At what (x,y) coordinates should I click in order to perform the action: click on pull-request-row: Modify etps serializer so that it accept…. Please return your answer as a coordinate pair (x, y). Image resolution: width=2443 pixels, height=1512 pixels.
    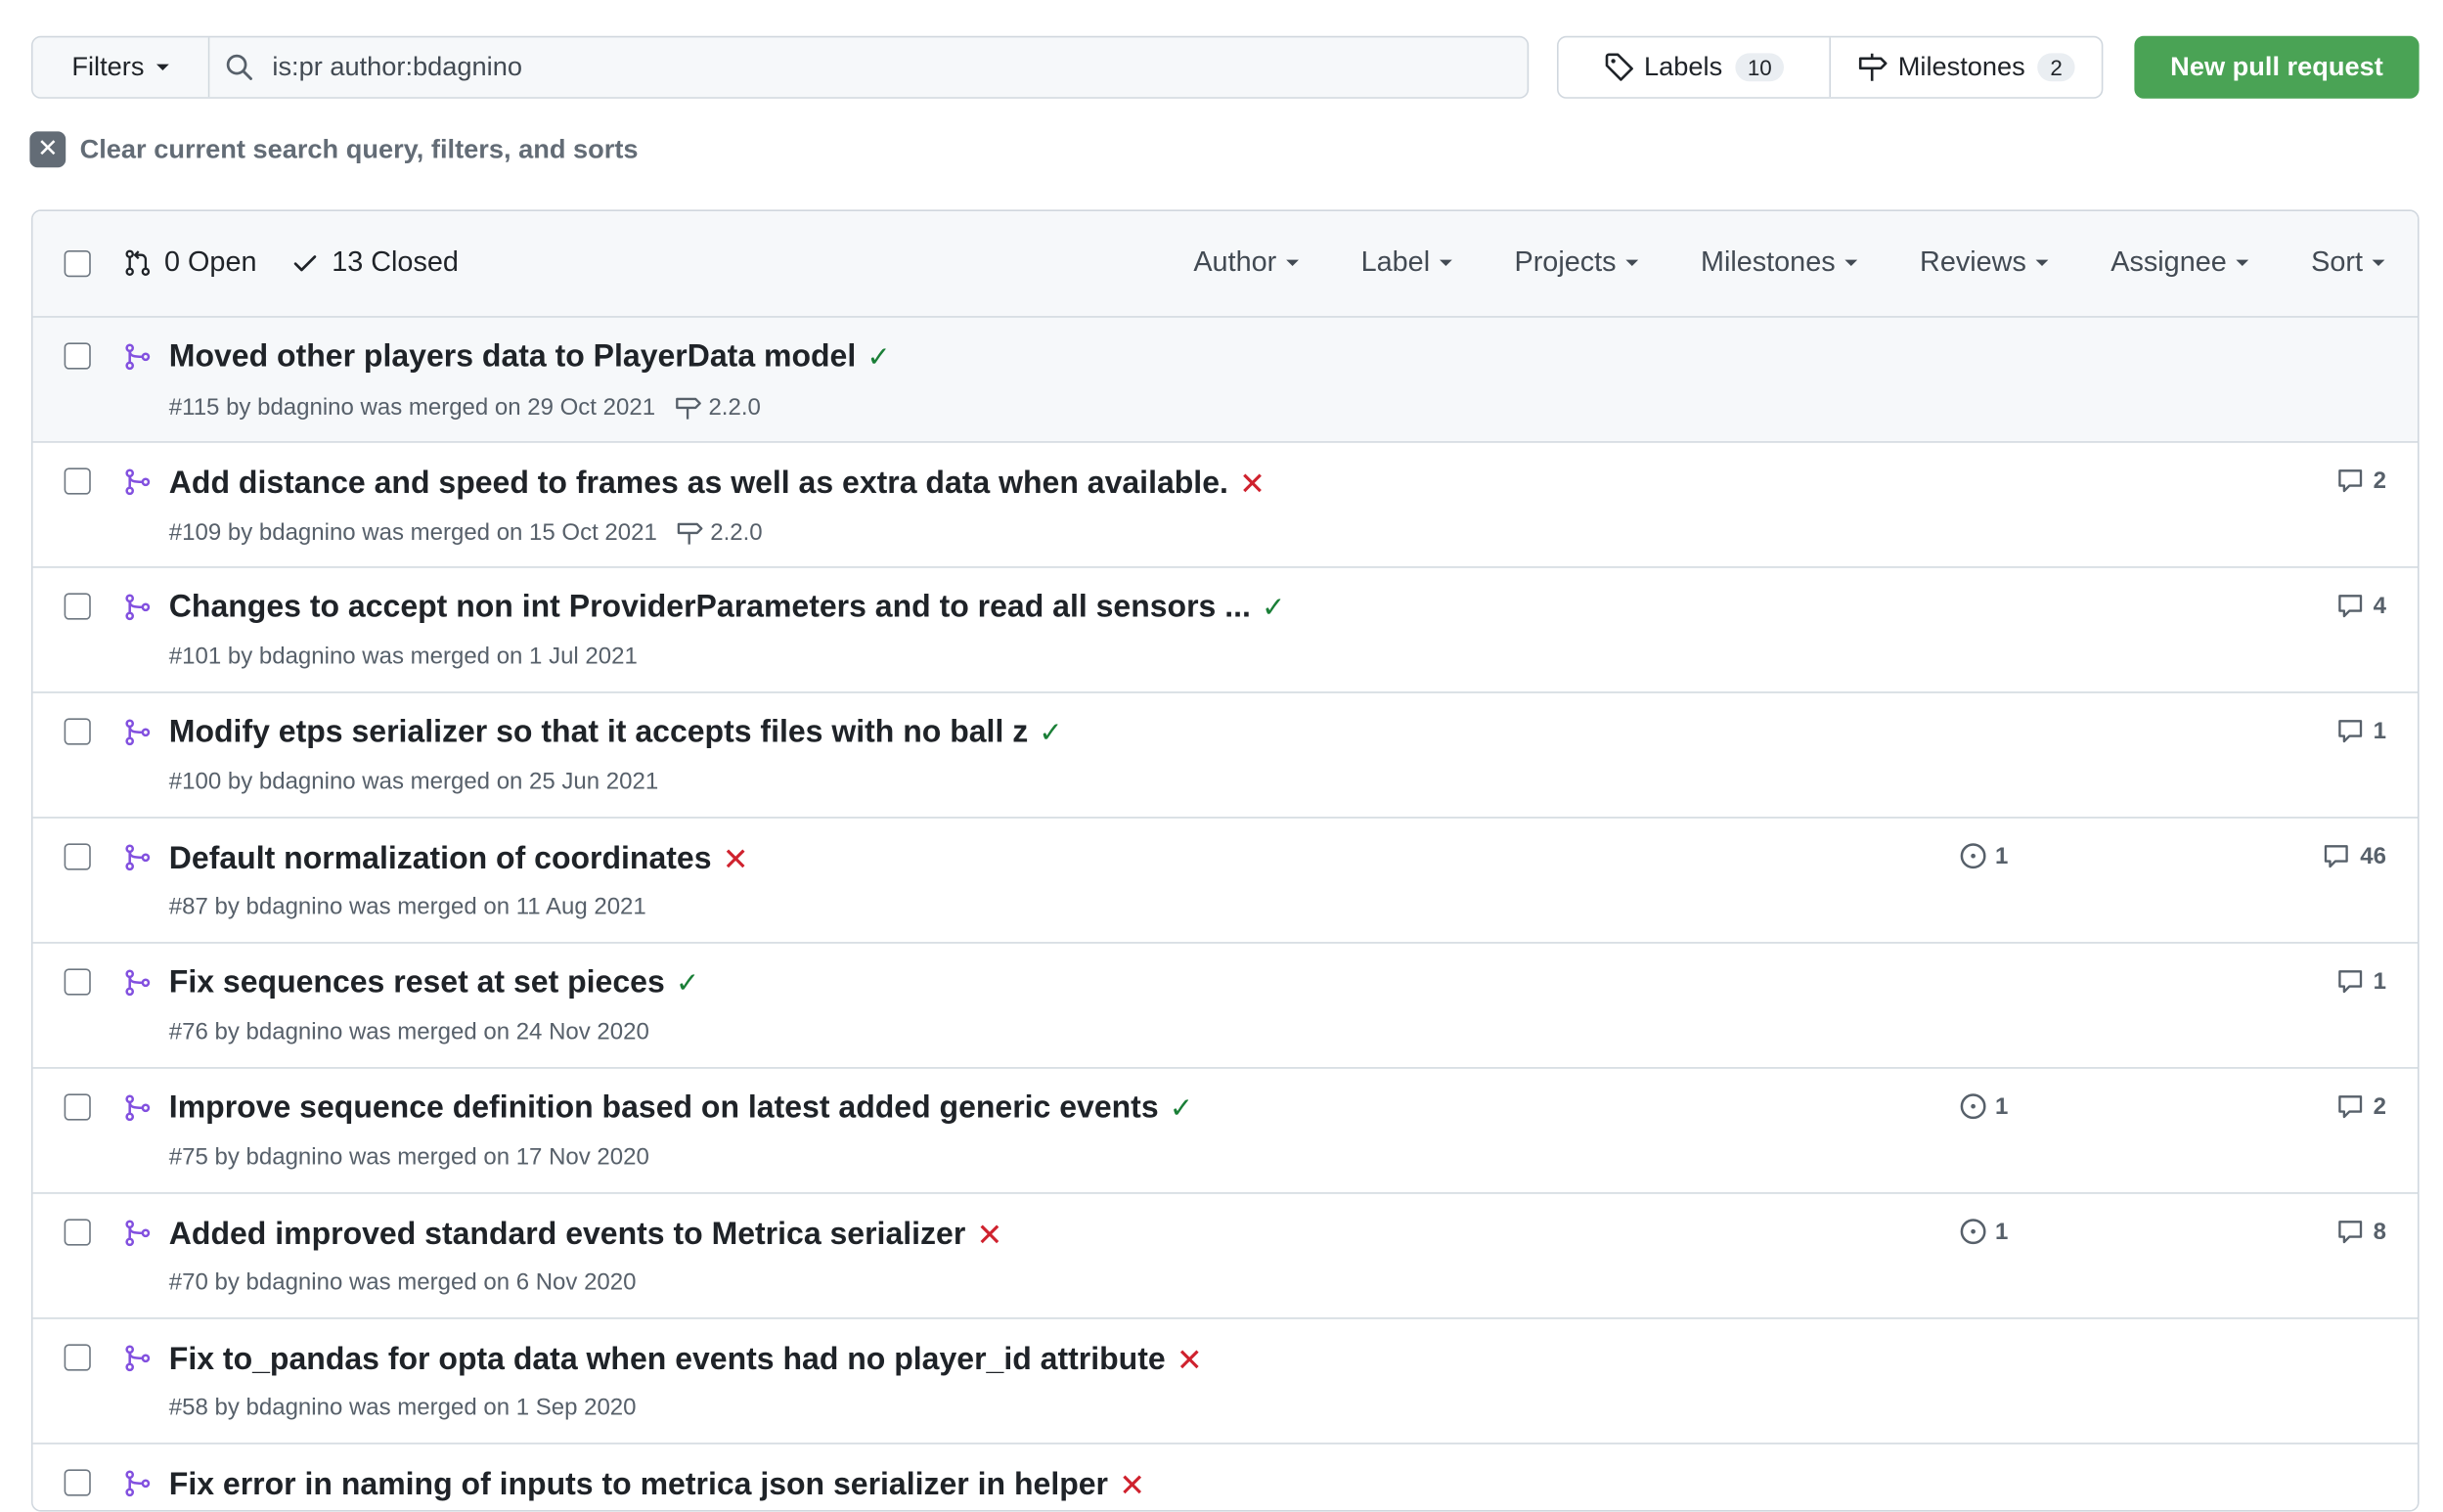
    Looking at the image, I should click on (1225, 756).